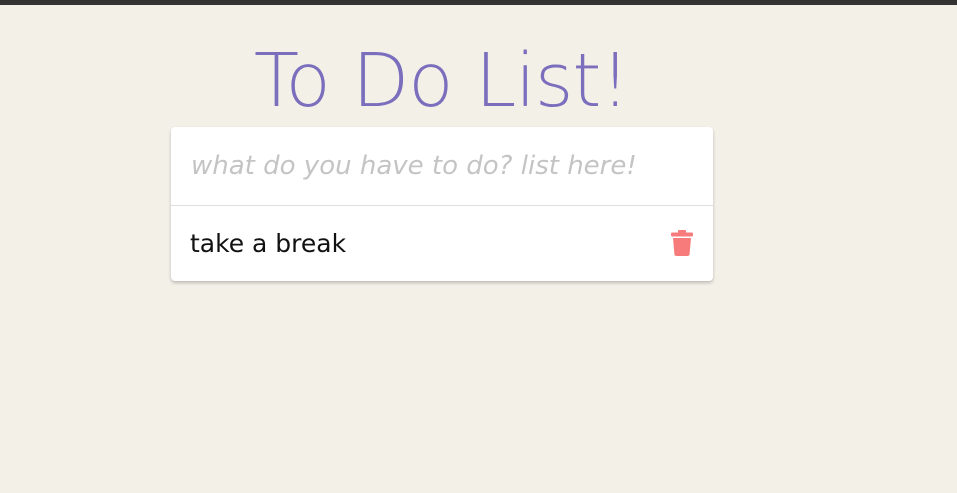  Describe the element at coordinates (442, 243) in the screenshot. I see `todo-list-item: take a break` at that location.